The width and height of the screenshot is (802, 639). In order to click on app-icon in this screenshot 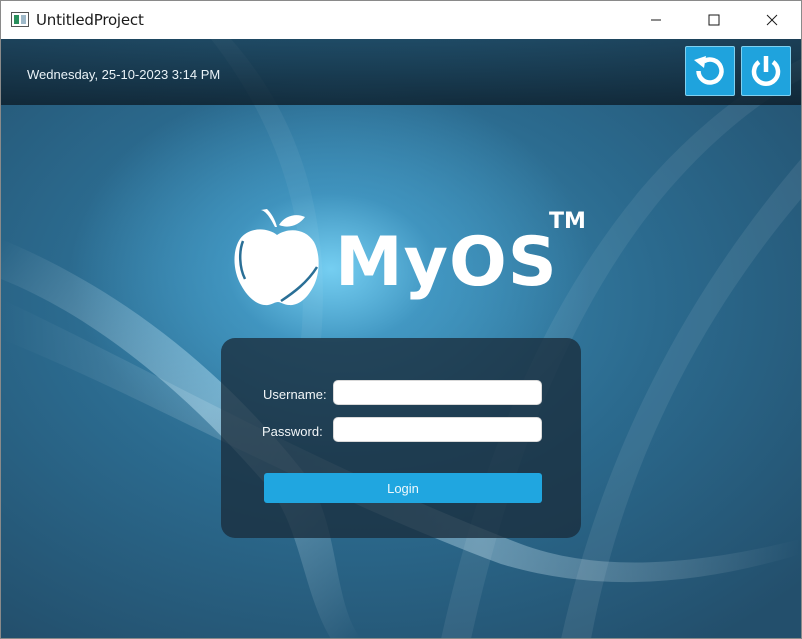, I will do `click(20, 19)`.